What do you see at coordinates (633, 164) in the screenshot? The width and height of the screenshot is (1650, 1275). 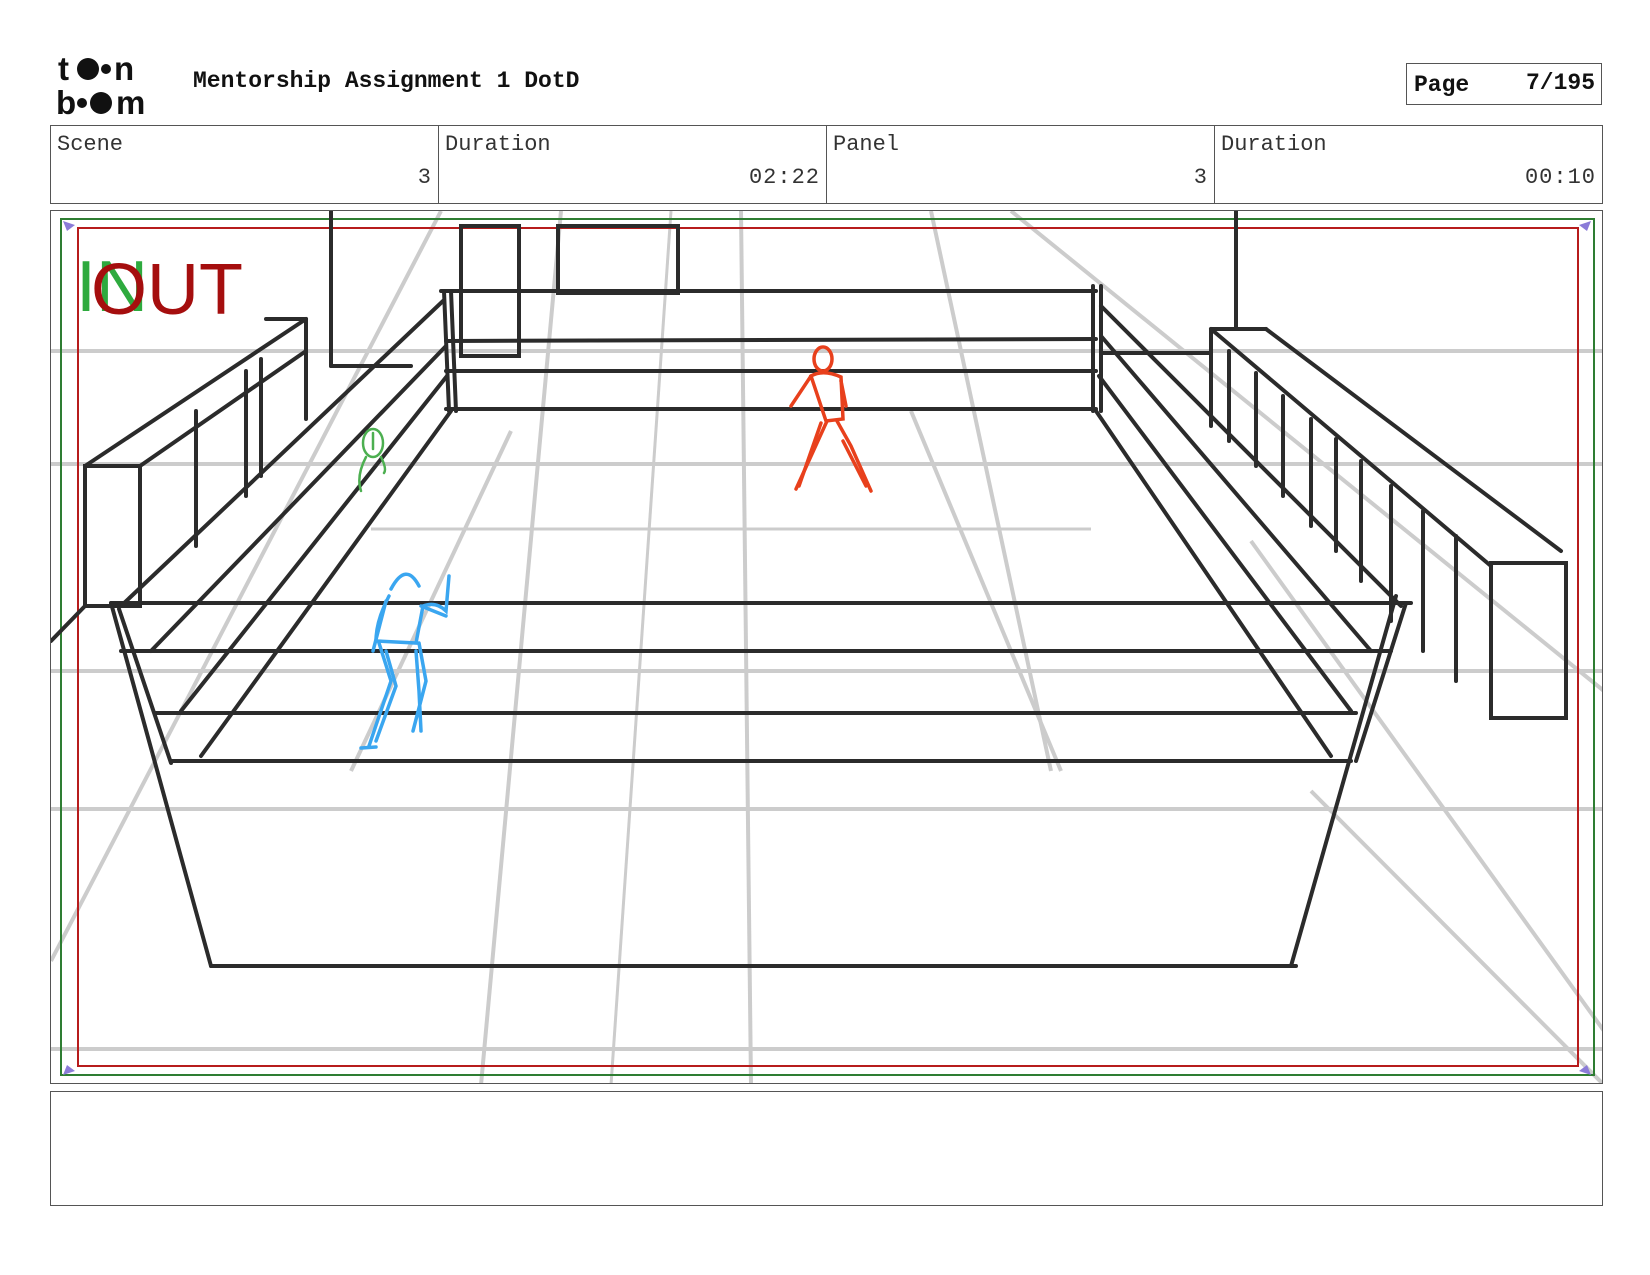 I see `scene-duration-cell: Duration 02:22` at bounding box center [633, 164].